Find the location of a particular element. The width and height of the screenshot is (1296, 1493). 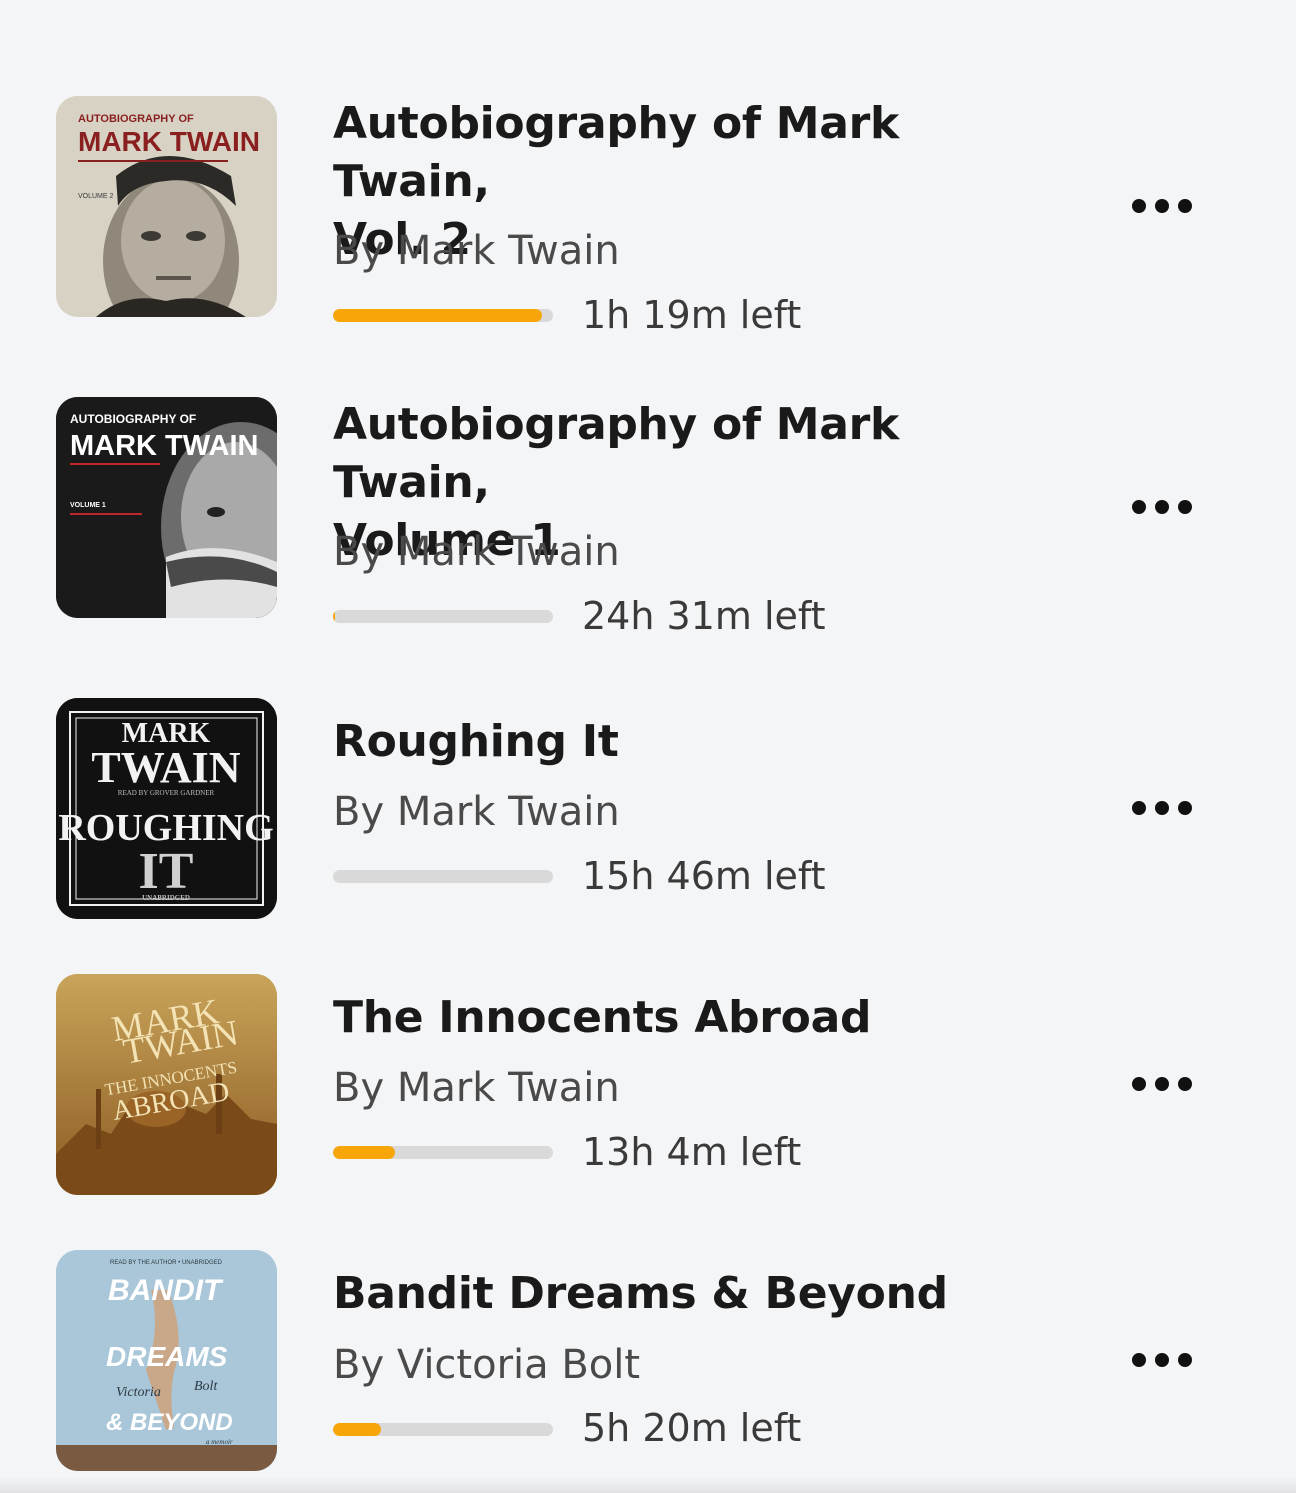

book-cover-2: AUTOBIOGRAPHY OF MARK TWAIN VOLUME 1 is located at coordinates (166, 507).